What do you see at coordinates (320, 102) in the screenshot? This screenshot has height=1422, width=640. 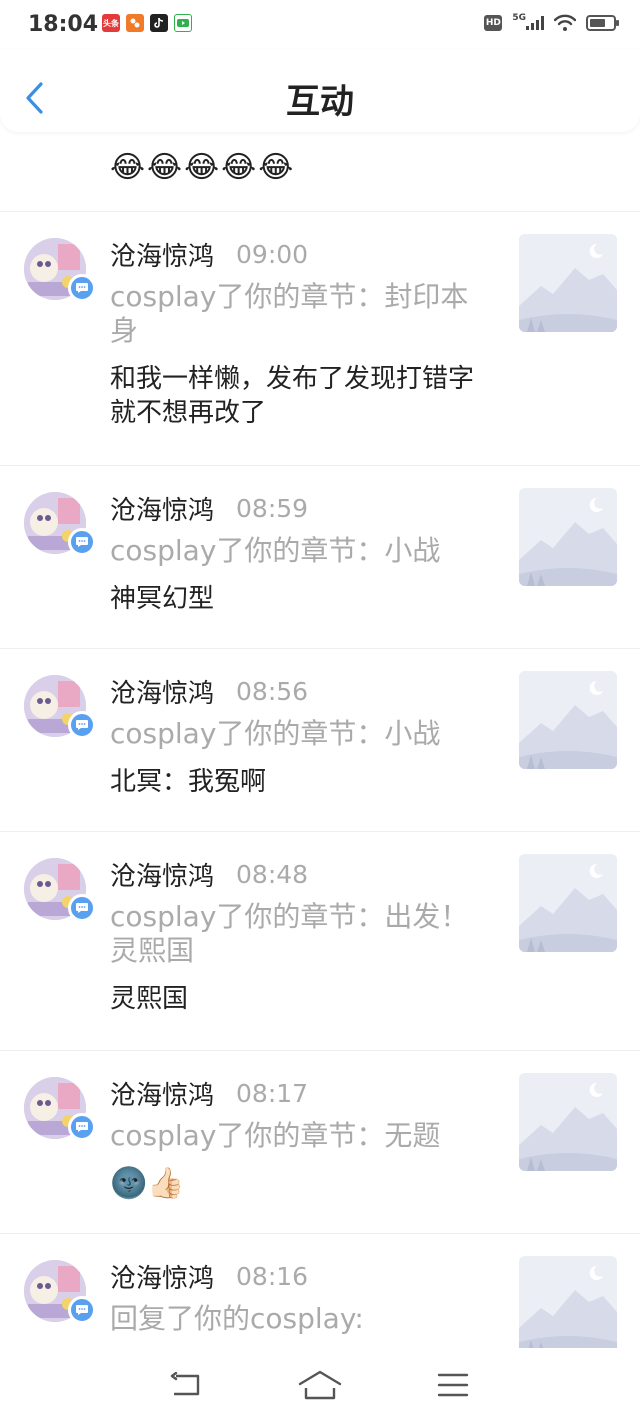 I see `page-title: 互动` at bounding box center [320, 102].